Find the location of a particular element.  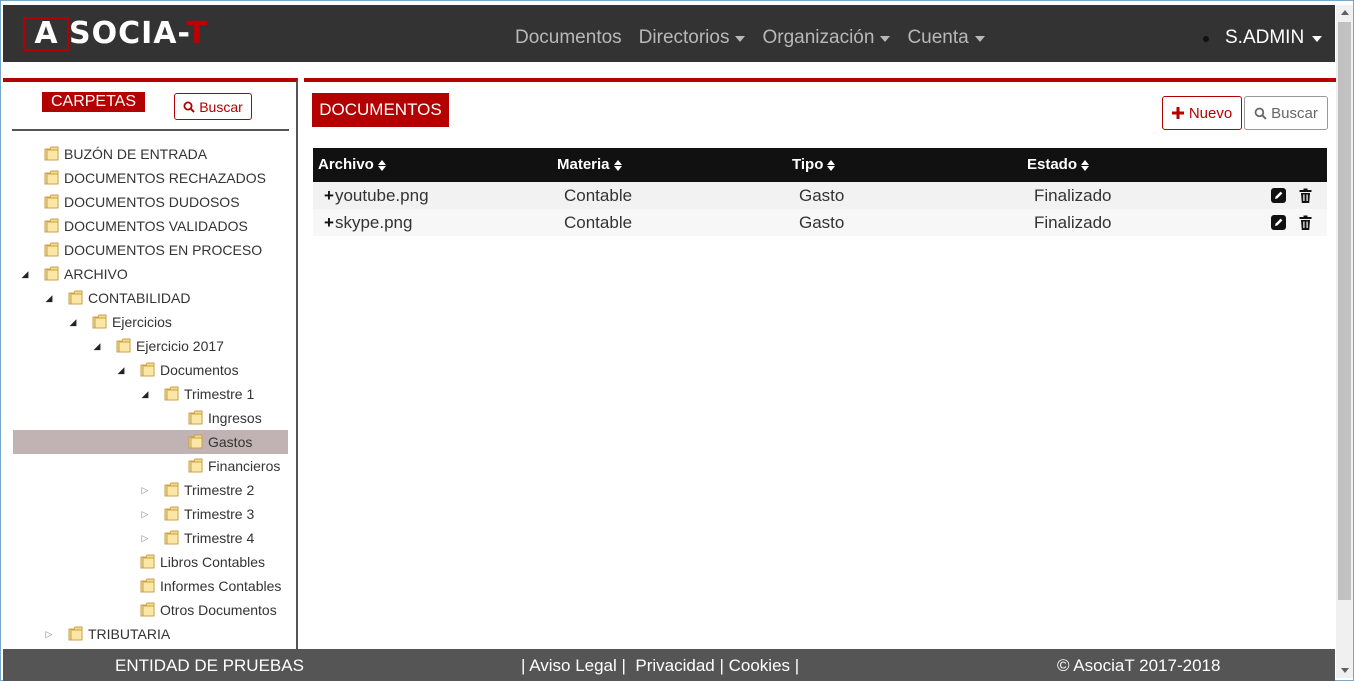

user-name: S.ADMIN is located at coordinates (1265, 37).